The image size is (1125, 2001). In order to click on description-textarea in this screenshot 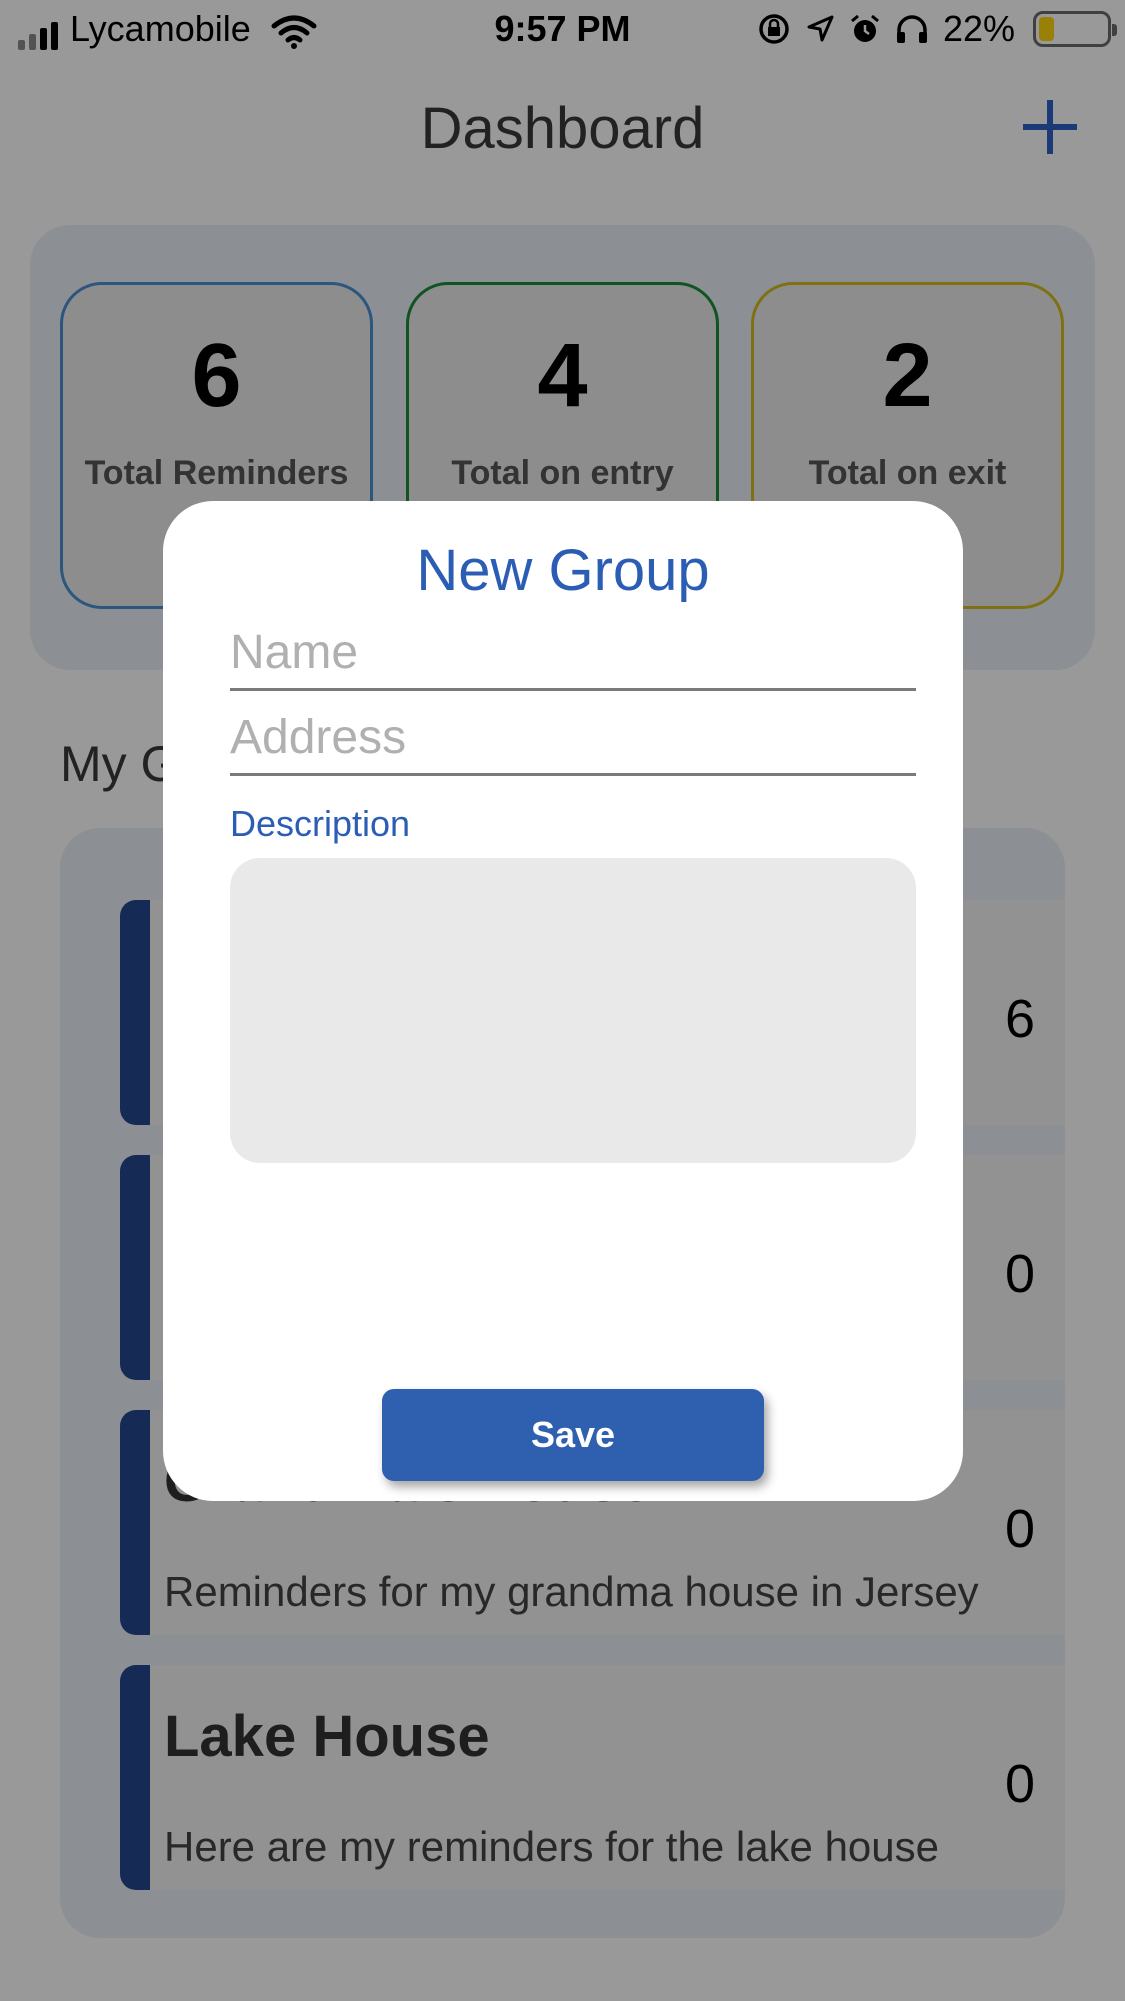, I will do `click(573, 1010)`.